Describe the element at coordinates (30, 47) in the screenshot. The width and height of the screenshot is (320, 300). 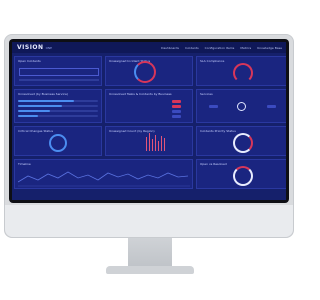
I see `app-logo: VISION` at that location.